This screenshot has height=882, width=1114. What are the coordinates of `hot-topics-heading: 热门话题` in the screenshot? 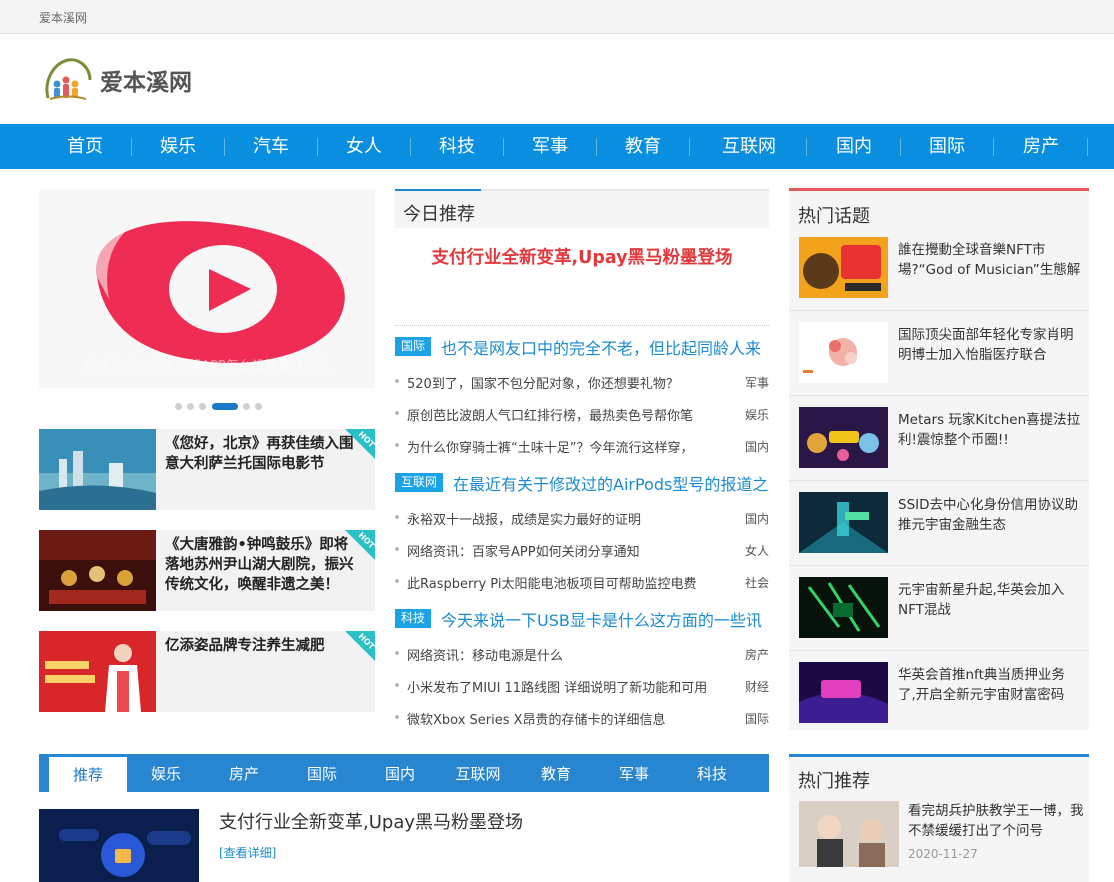 It's located at (834, 216).